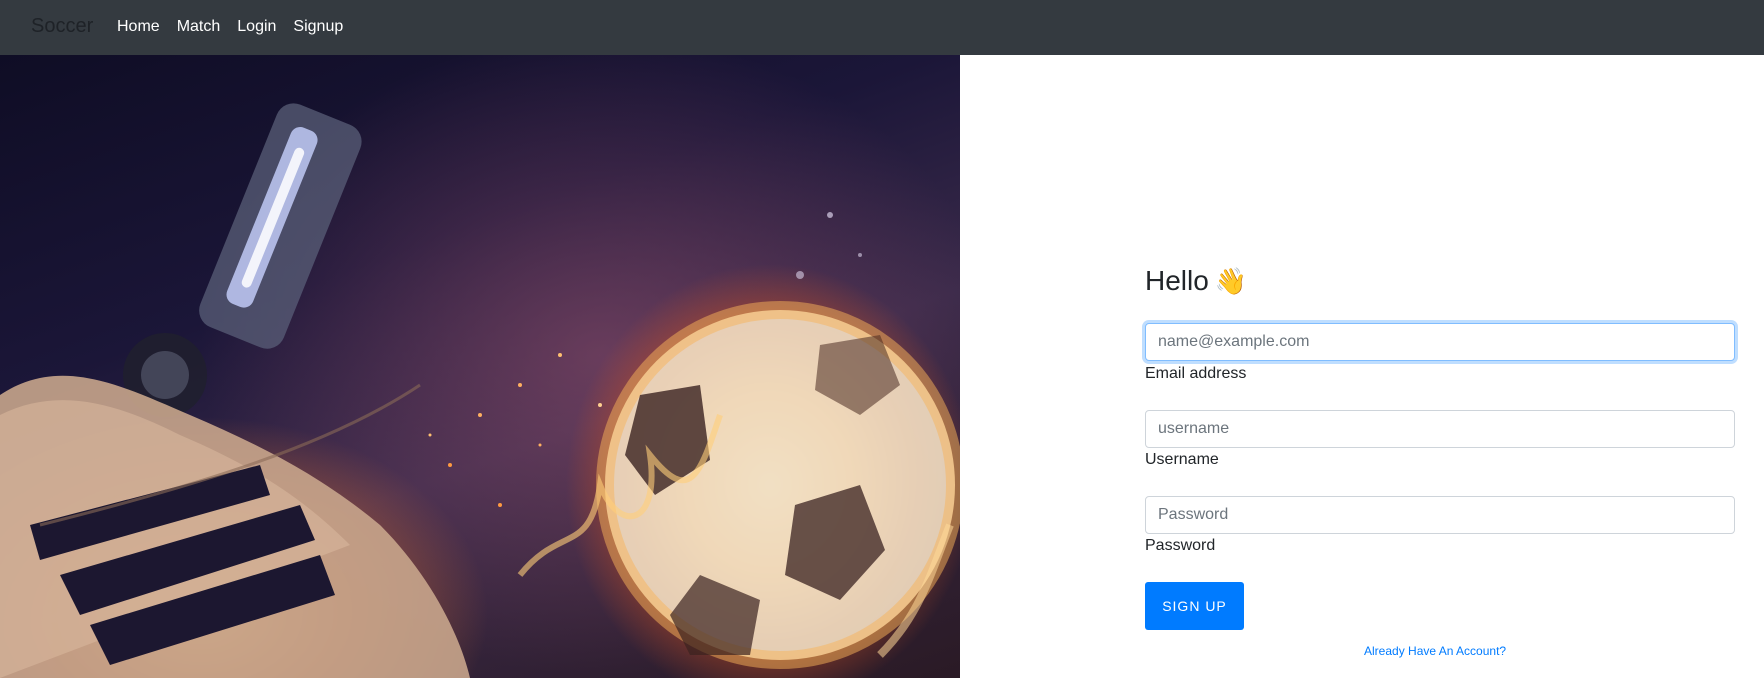 The image size is (1764, 678). What do you see at coordinates (1440, 515) in the screenshot?
I see `password-input` at bounding box center [1440, 515].